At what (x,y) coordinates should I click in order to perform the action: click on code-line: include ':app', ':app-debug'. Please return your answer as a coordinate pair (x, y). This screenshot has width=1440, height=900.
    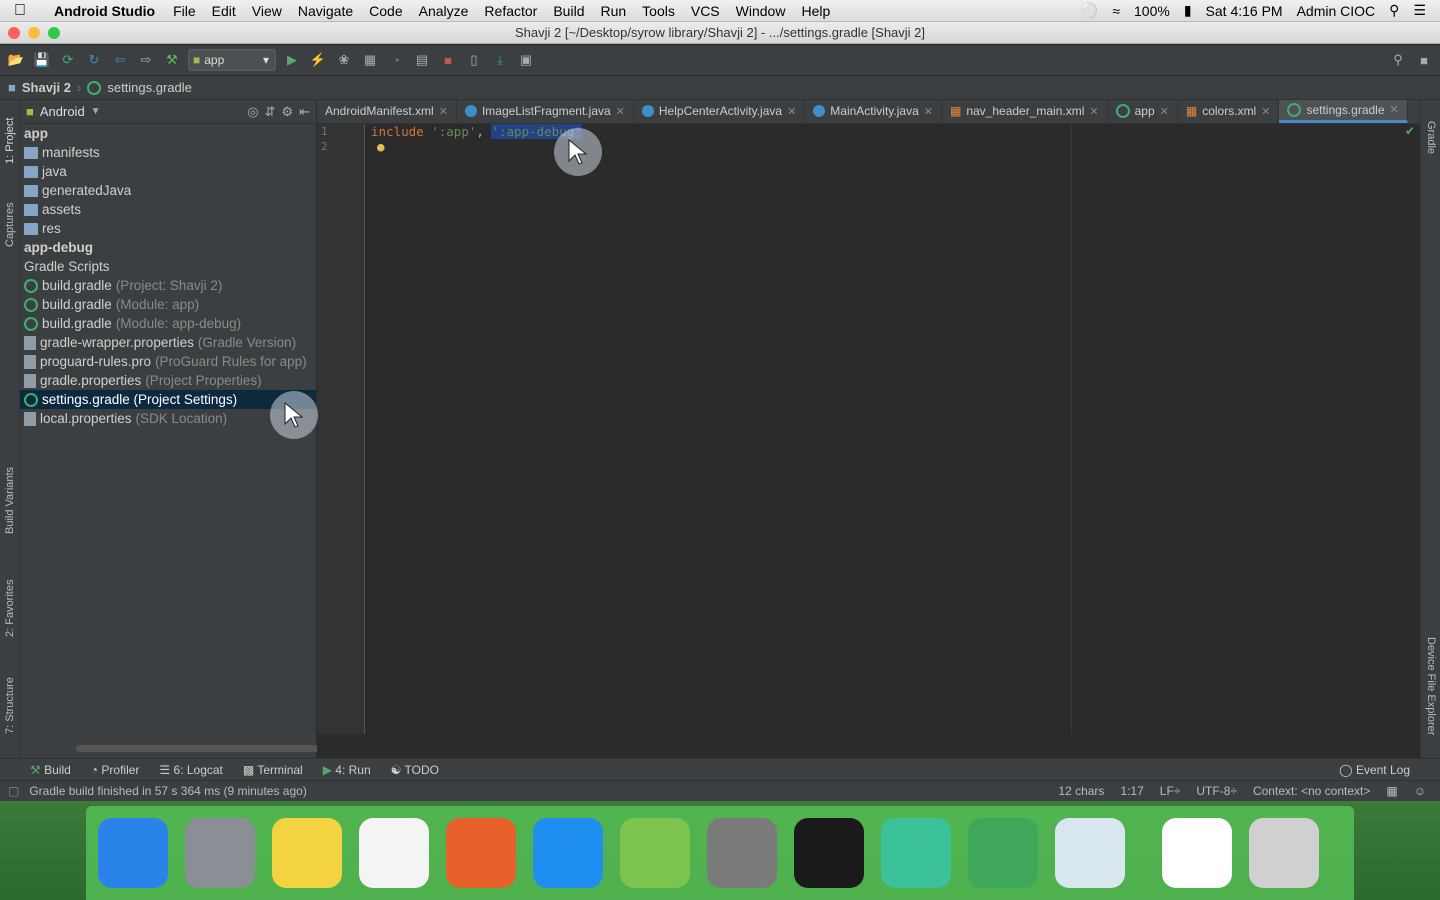
    Looking at the image, I should click on (476, 131).